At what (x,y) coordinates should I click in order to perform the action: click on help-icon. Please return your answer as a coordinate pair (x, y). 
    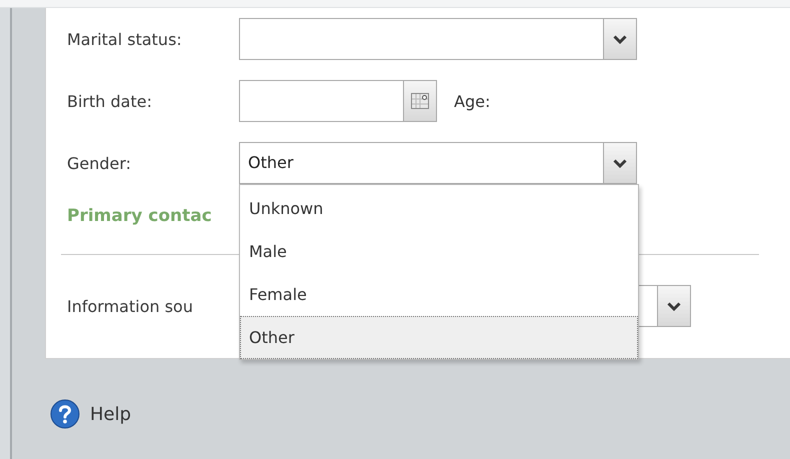
    Looking at the image, I should click on (65, 414).